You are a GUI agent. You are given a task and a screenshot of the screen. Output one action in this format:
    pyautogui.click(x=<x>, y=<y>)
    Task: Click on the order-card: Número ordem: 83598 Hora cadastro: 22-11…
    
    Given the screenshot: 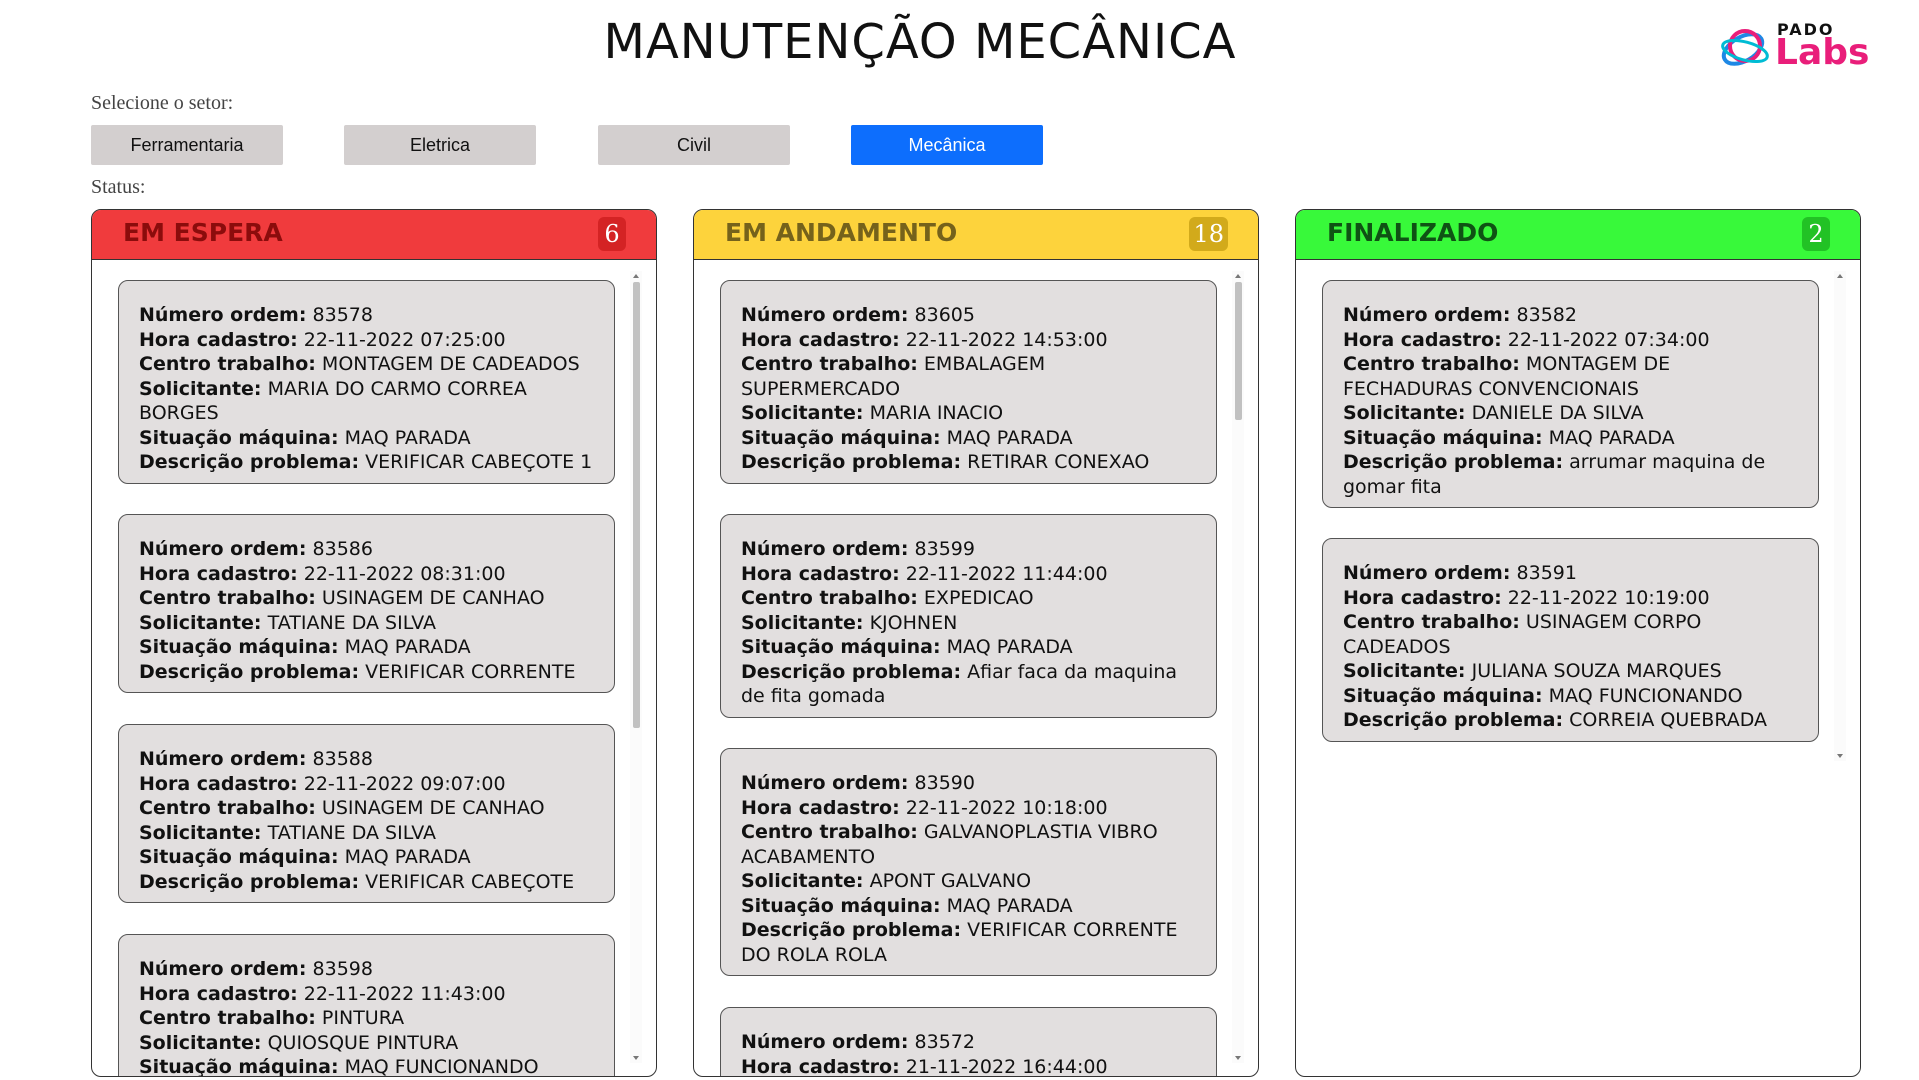 What is the action you would take?
    pyautogui.click(x=366, y=1005)
    